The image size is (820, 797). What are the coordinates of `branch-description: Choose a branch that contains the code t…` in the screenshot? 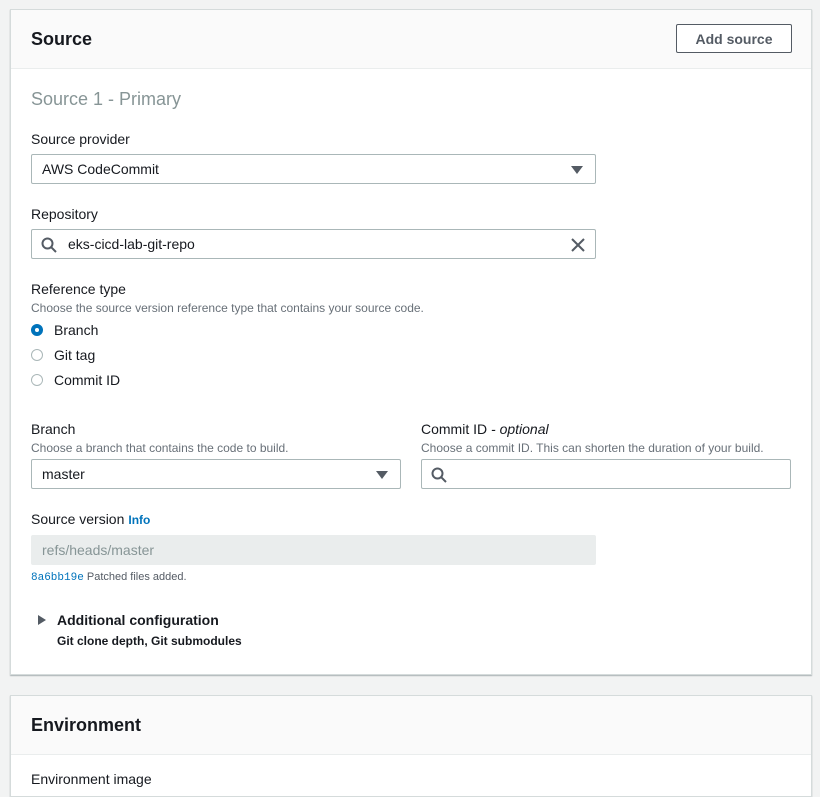 It's located at (160, 448).